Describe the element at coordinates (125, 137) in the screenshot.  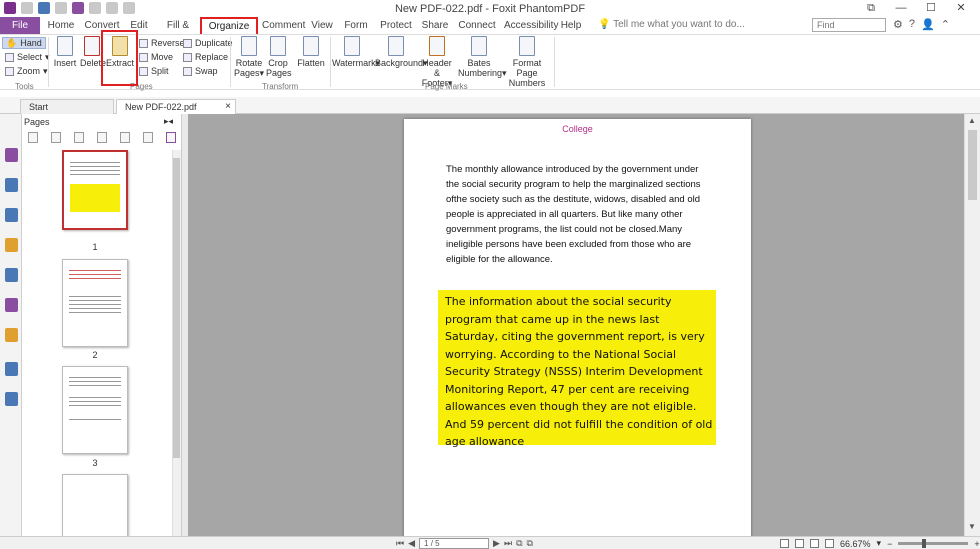
I see `thumb-extract-icon` at that location.